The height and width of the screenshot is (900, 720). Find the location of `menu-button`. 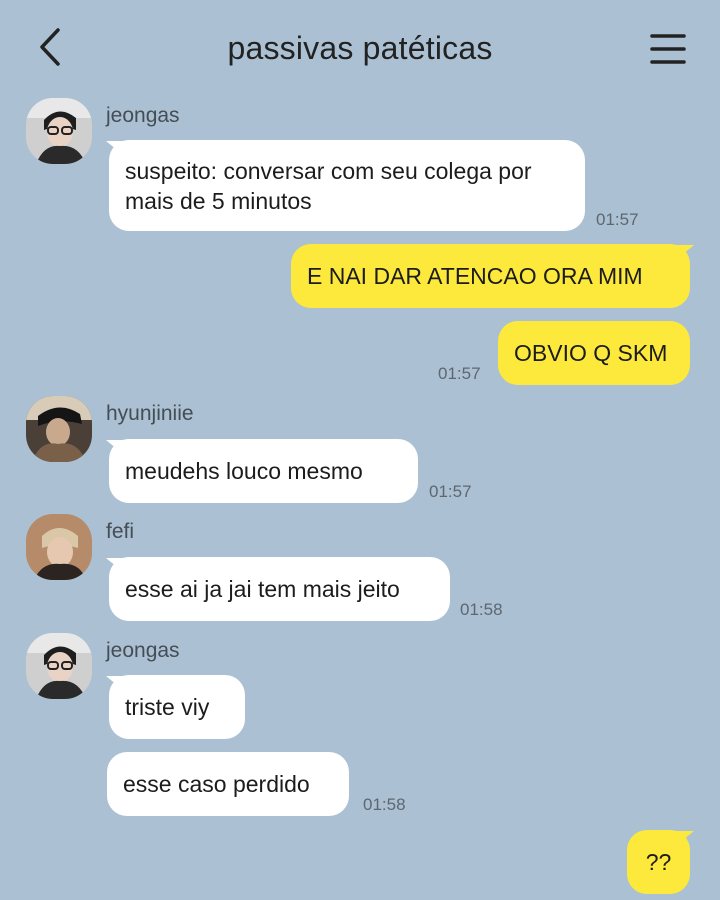

menu-button is located at coordinates (668, 50).